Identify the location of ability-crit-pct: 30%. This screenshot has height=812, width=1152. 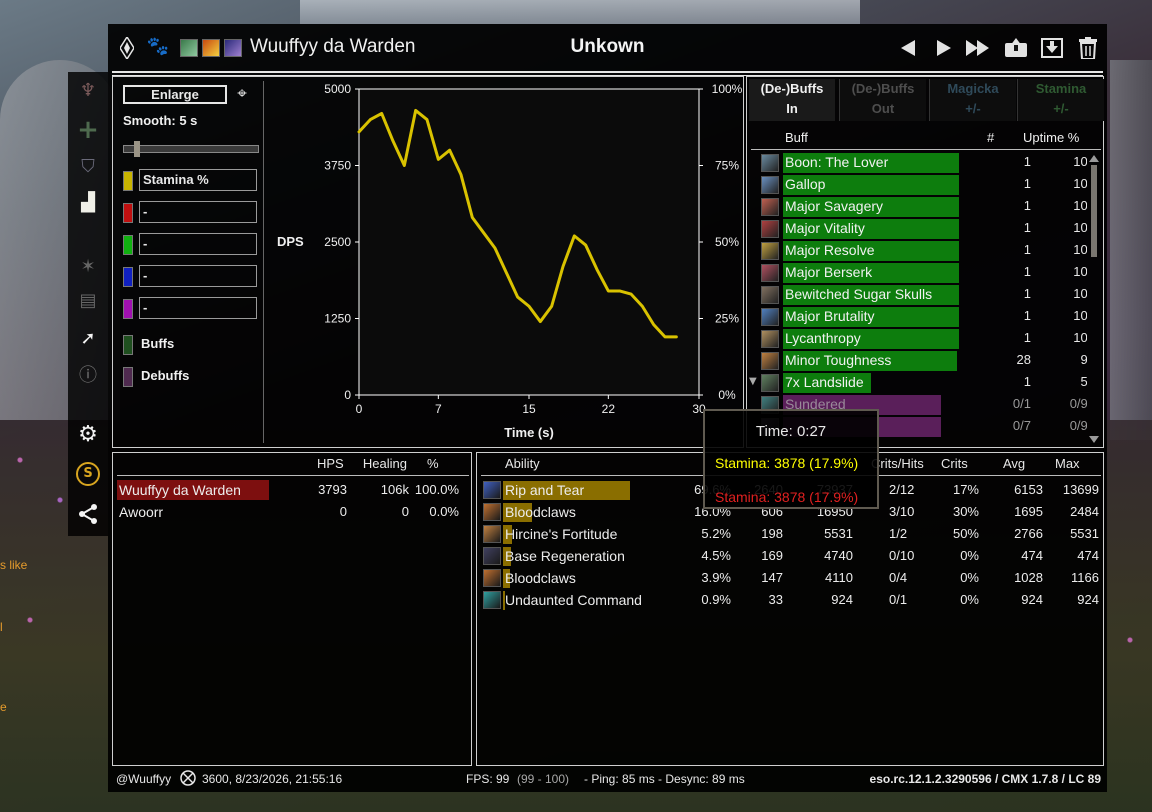
(965, 511).